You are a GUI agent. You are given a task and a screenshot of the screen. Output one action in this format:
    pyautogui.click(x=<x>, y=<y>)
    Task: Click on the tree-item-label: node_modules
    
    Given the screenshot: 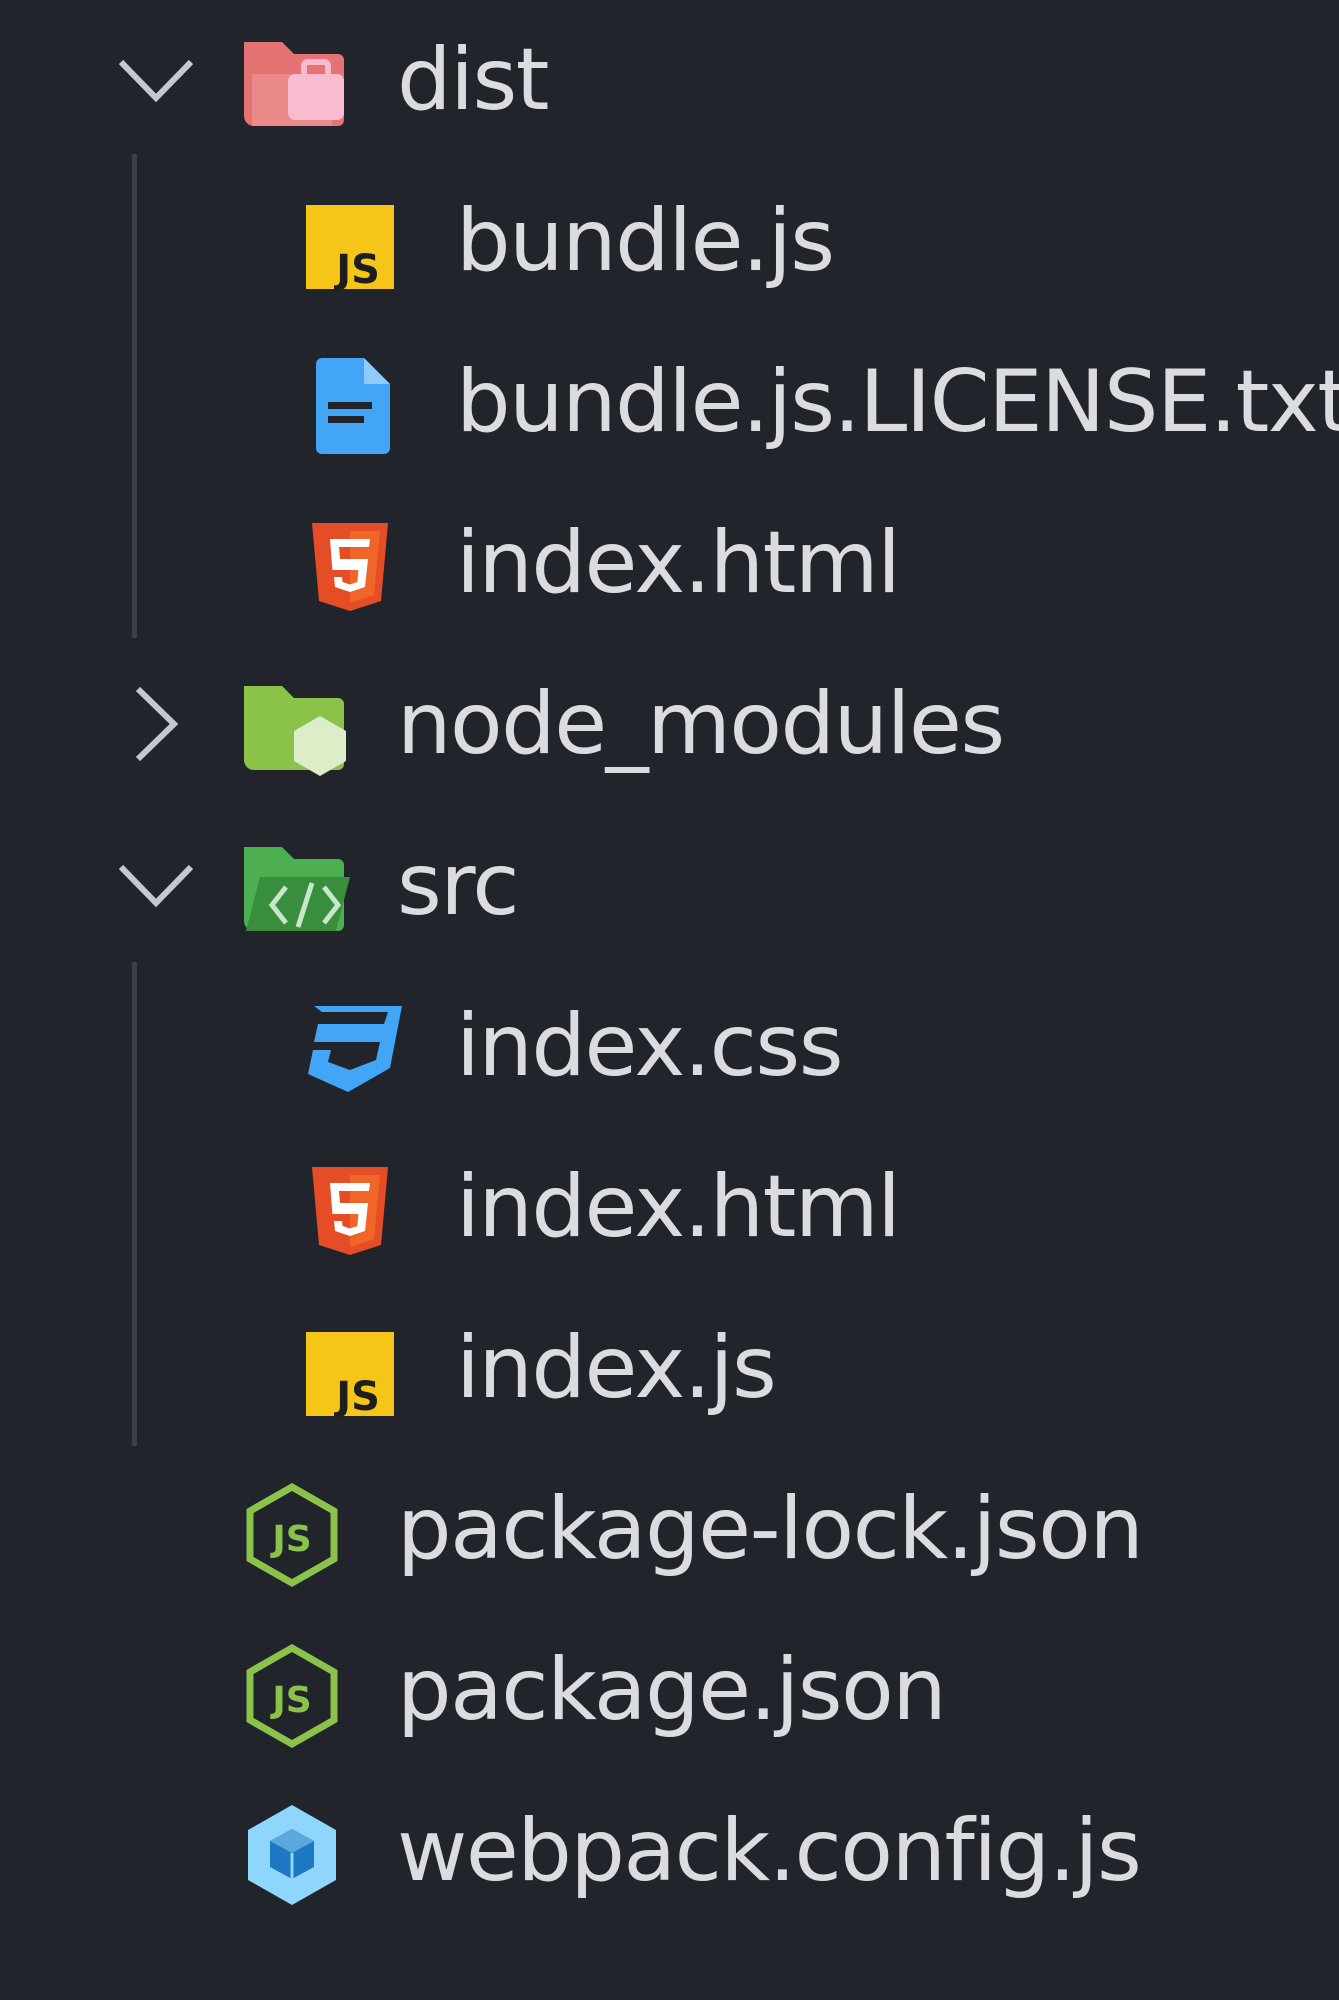 What is the action you would take?
    pyautogui.click(x=701, y=724)
    